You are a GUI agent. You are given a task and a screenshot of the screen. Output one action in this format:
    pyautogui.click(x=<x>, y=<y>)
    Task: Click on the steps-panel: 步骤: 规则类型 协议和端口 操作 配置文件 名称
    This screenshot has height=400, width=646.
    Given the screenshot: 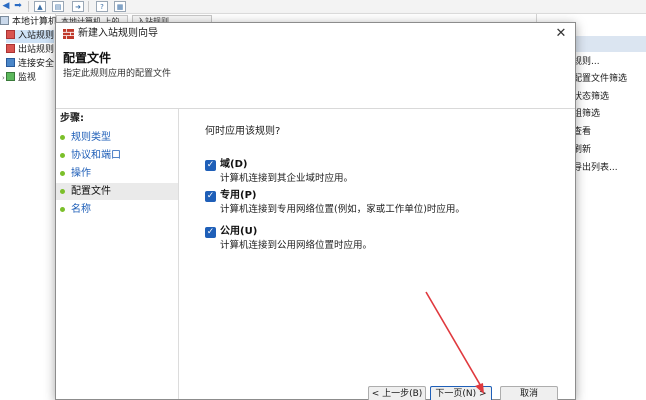 What is the action you would take?
    pyautogui.click(x=117, y=254)
    